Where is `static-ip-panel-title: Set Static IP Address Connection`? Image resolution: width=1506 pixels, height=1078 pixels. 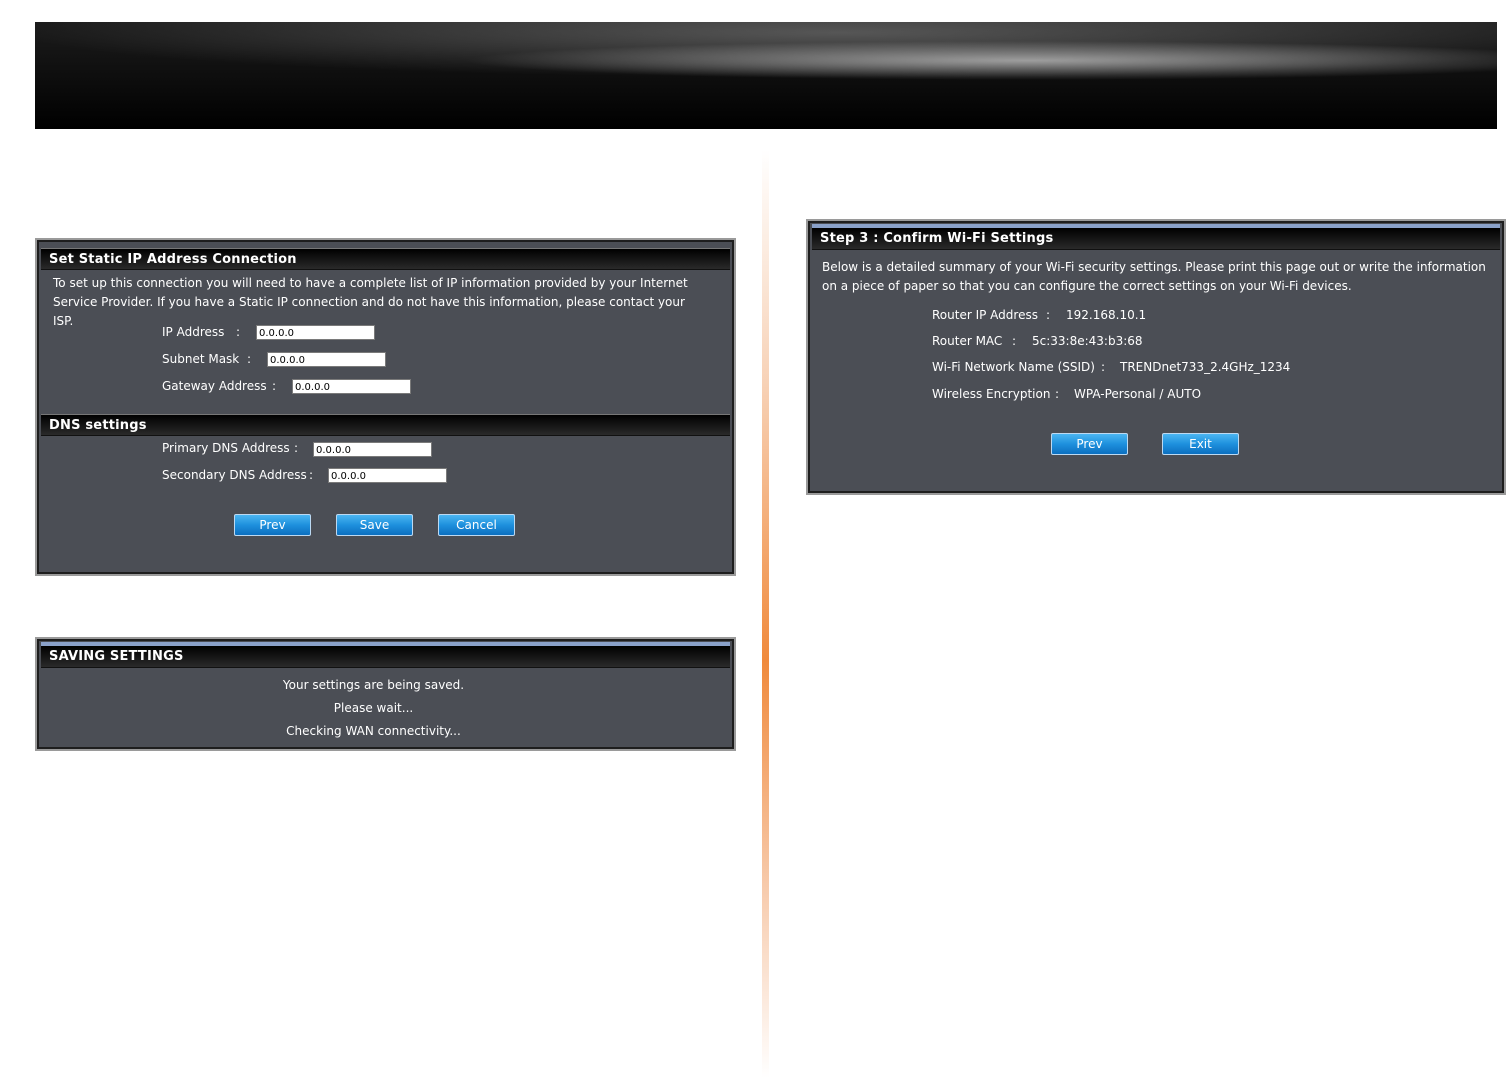
static-ip-panel-title: Set Static IP Address Connection is located at coordinates (385, 259).